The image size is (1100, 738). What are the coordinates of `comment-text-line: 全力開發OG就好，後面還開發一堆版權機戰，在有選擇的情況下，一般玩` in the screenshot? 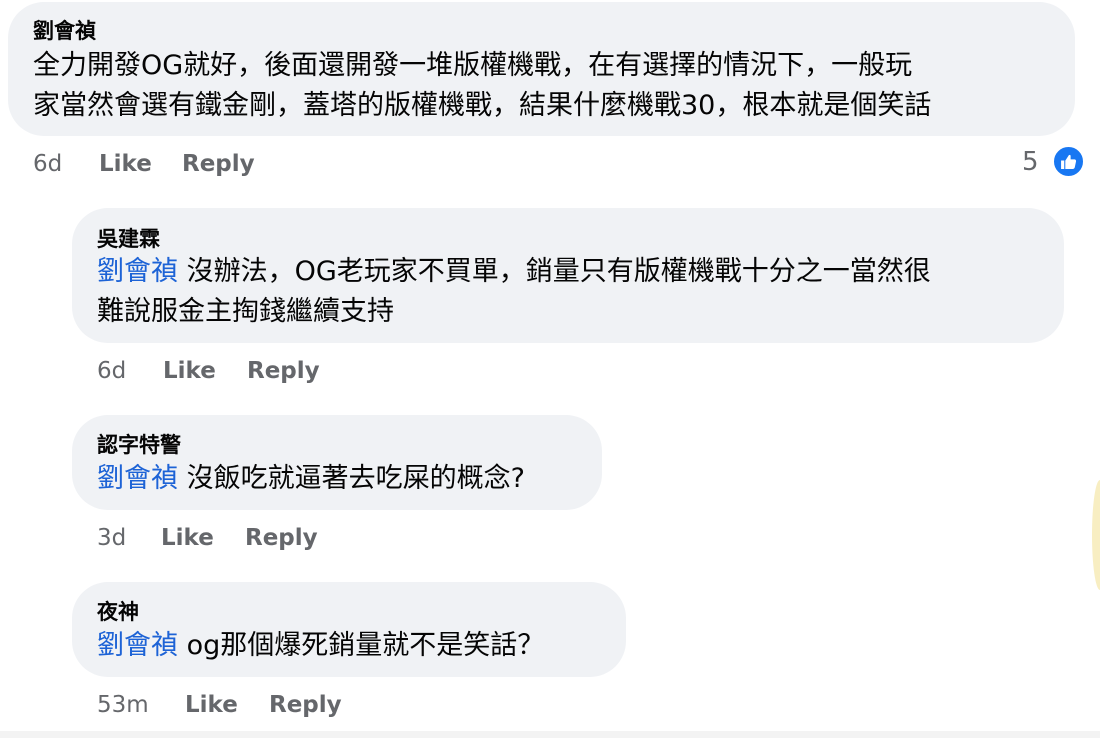 It's located at (473, 65).